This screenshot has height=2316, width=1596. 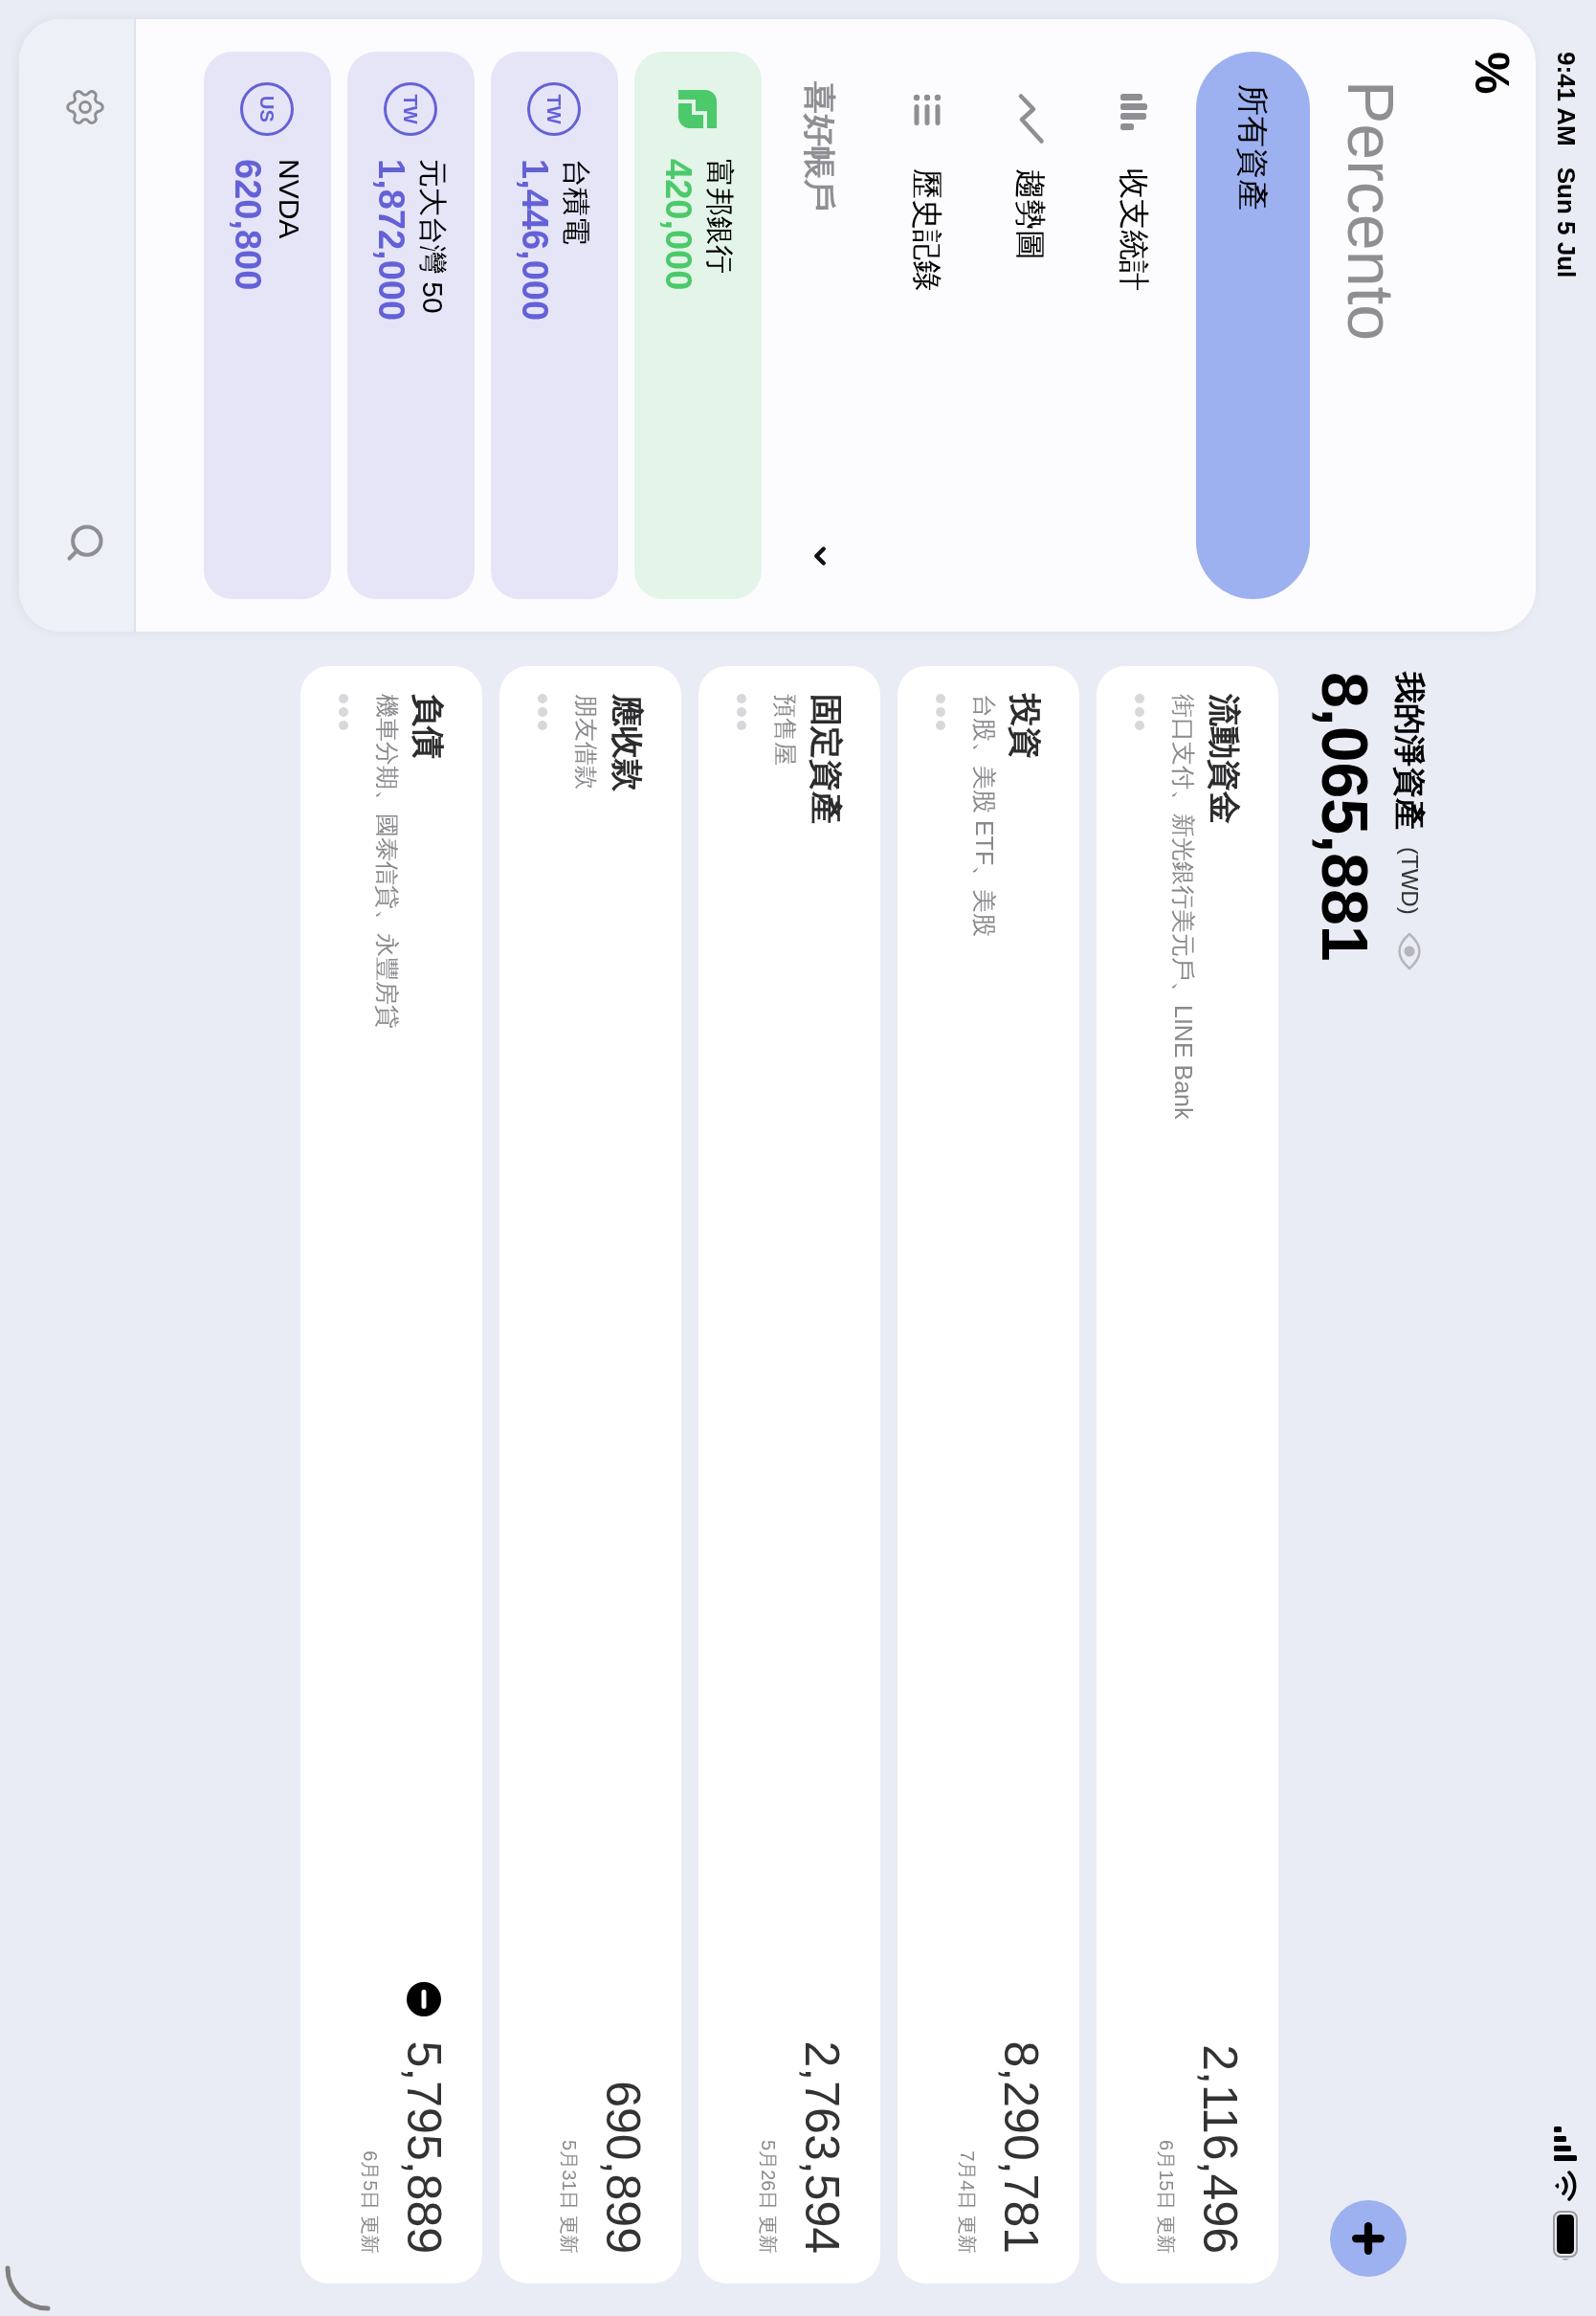 I want to click on category-card: 固定資產 預售屋 2,763,594 5月26日 更新, so click(x=789, y=1474).